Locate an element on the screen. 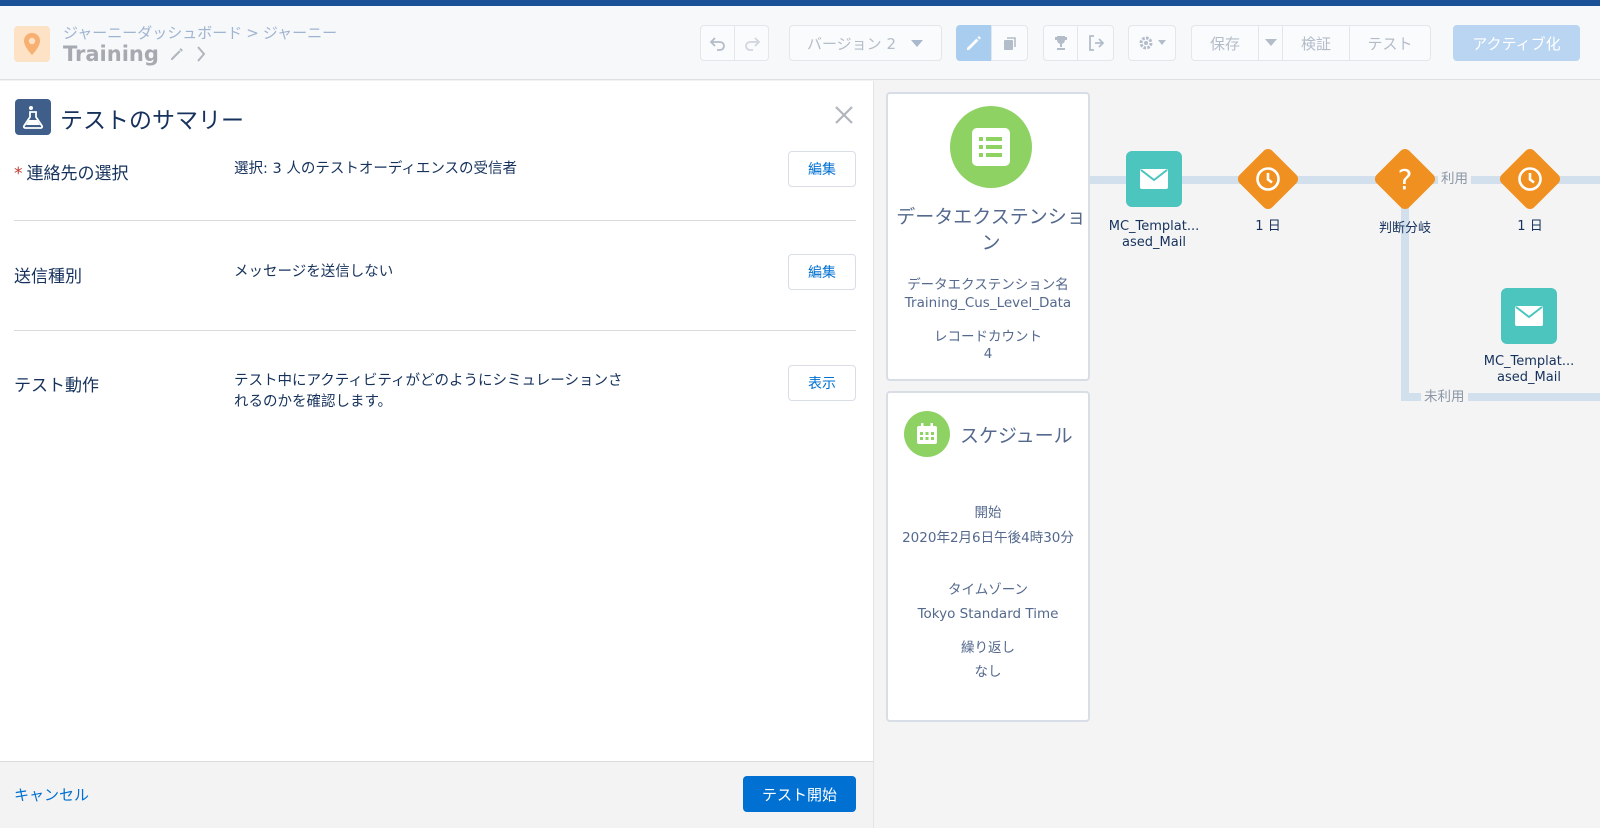 Image resolution: width=1600 pixels, height=828 pixels. journey-title: Training is located at coordinates (135, 54).